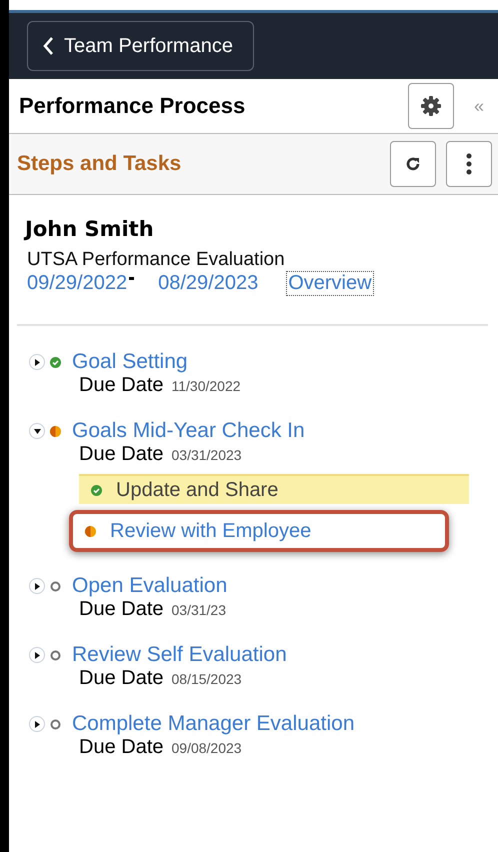 Image resolution: width=498 pixels, height=852 pixels. I want to click on settings-icon, so click(431, 106).